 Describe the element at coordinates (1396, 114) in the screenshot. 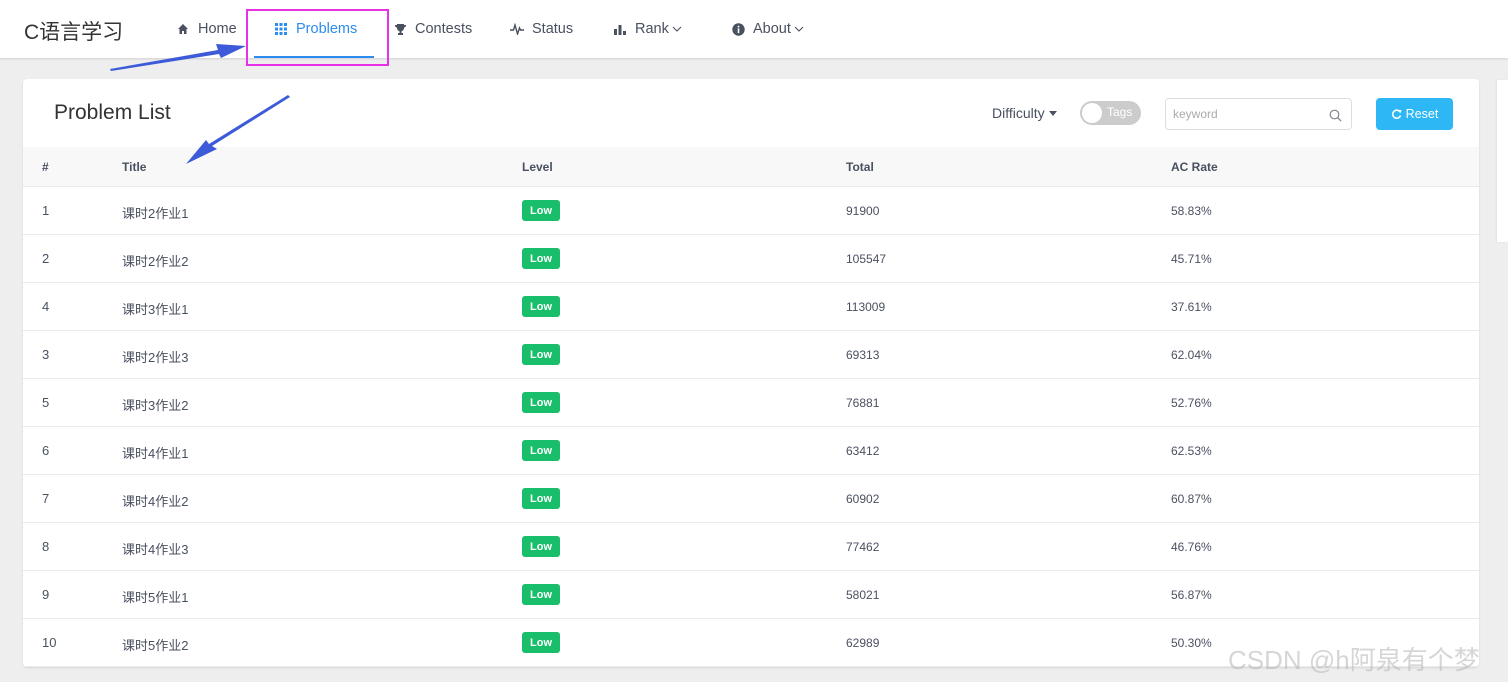

I see `refresh-icon` at that location.